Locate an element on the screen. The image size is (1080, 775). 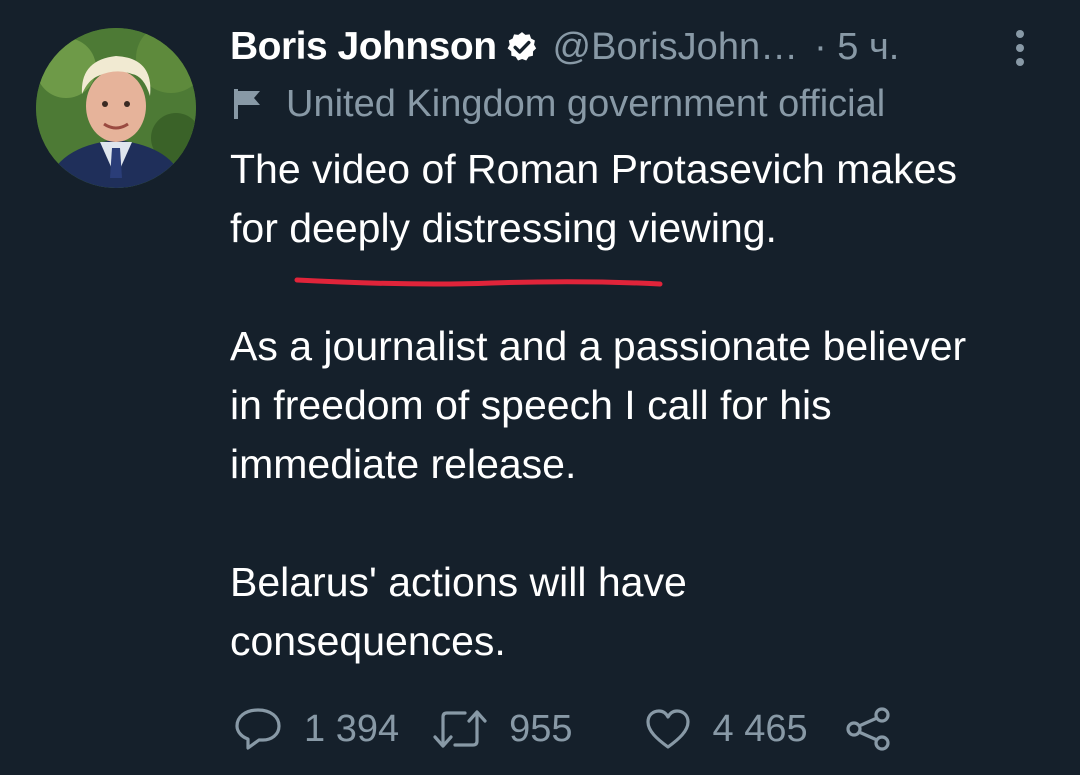
reply-icon is located at coordinates (258, 729).